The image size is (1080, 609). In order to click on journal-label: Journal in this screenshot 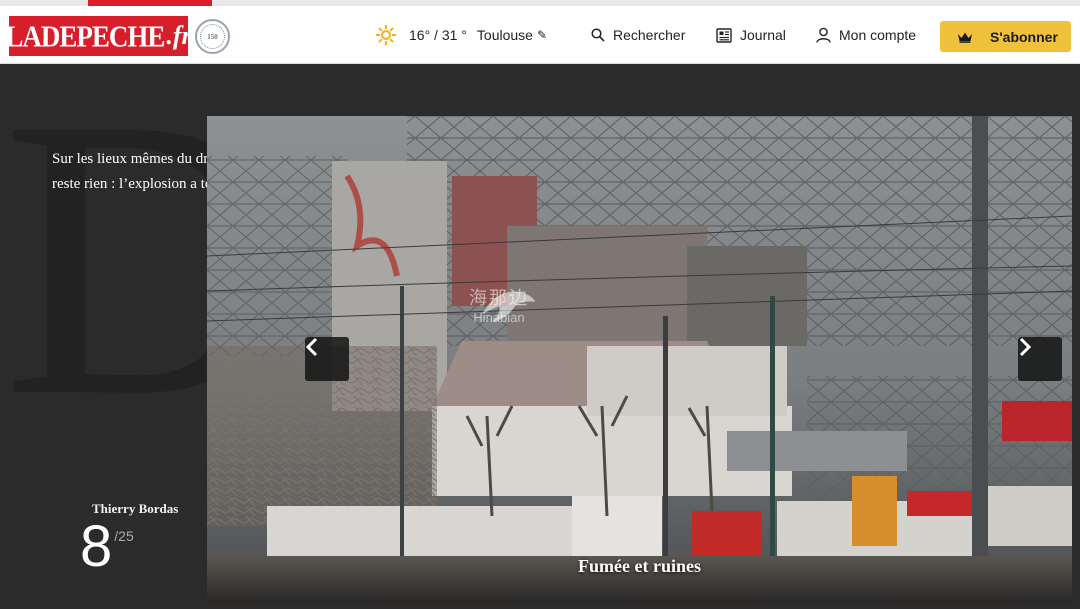, I will do `click(763, 35)`.